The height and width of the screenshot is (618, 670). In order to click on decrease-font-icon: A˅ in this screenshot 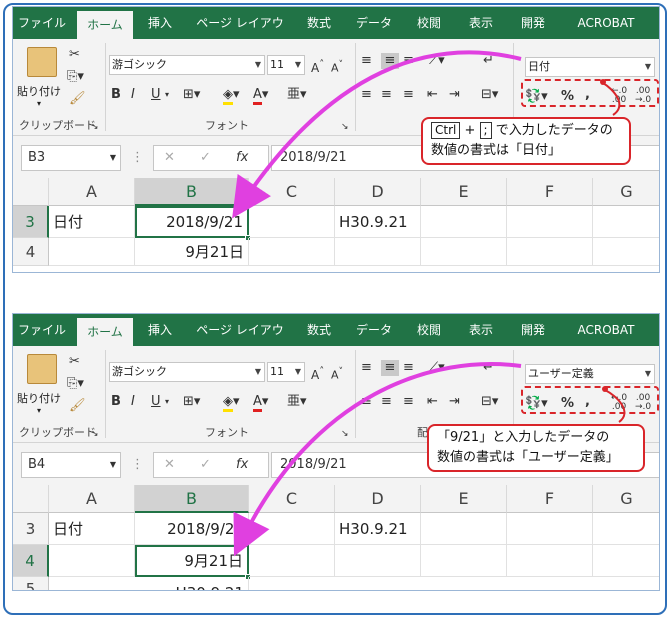, I will do `click(337, 374)`.